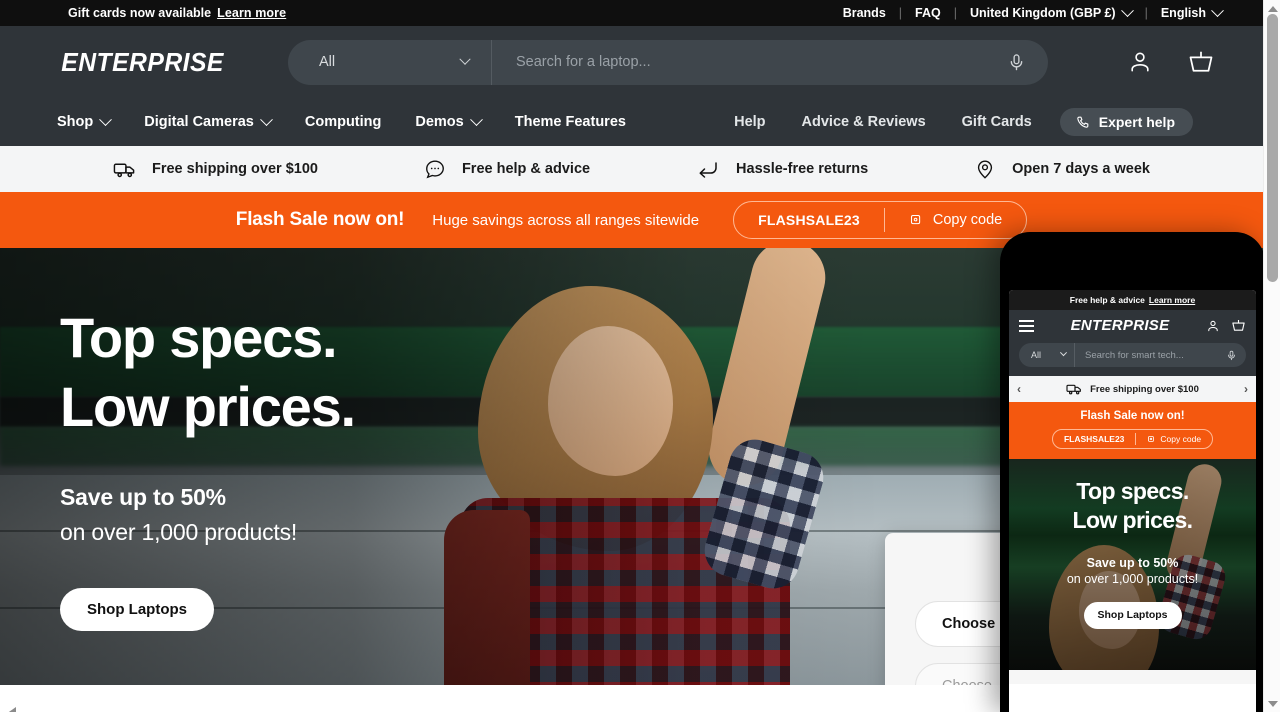  I want to click on mobile-usp-bar: ‹ Free shipping over $100 ›, so click(1132, 389).